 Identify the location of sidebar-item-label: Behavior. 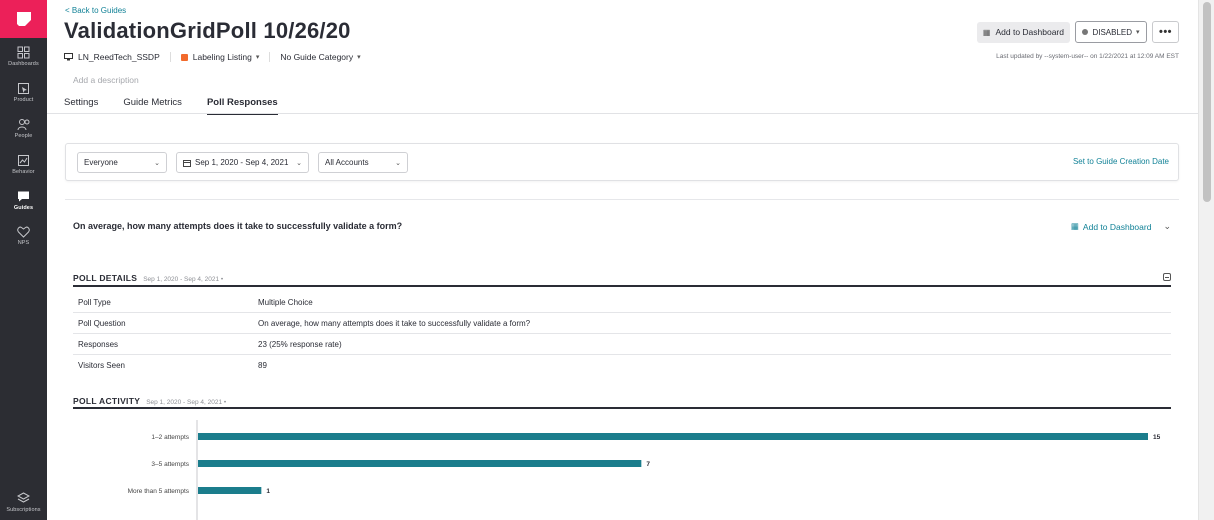
(23, 171).